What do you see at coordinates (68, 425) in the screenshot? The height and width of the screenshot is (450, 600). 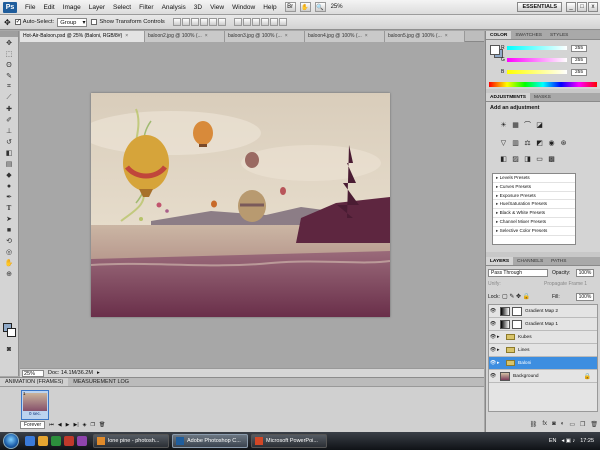 I see `play-icon: ▶` at bounding box center [68, 425].